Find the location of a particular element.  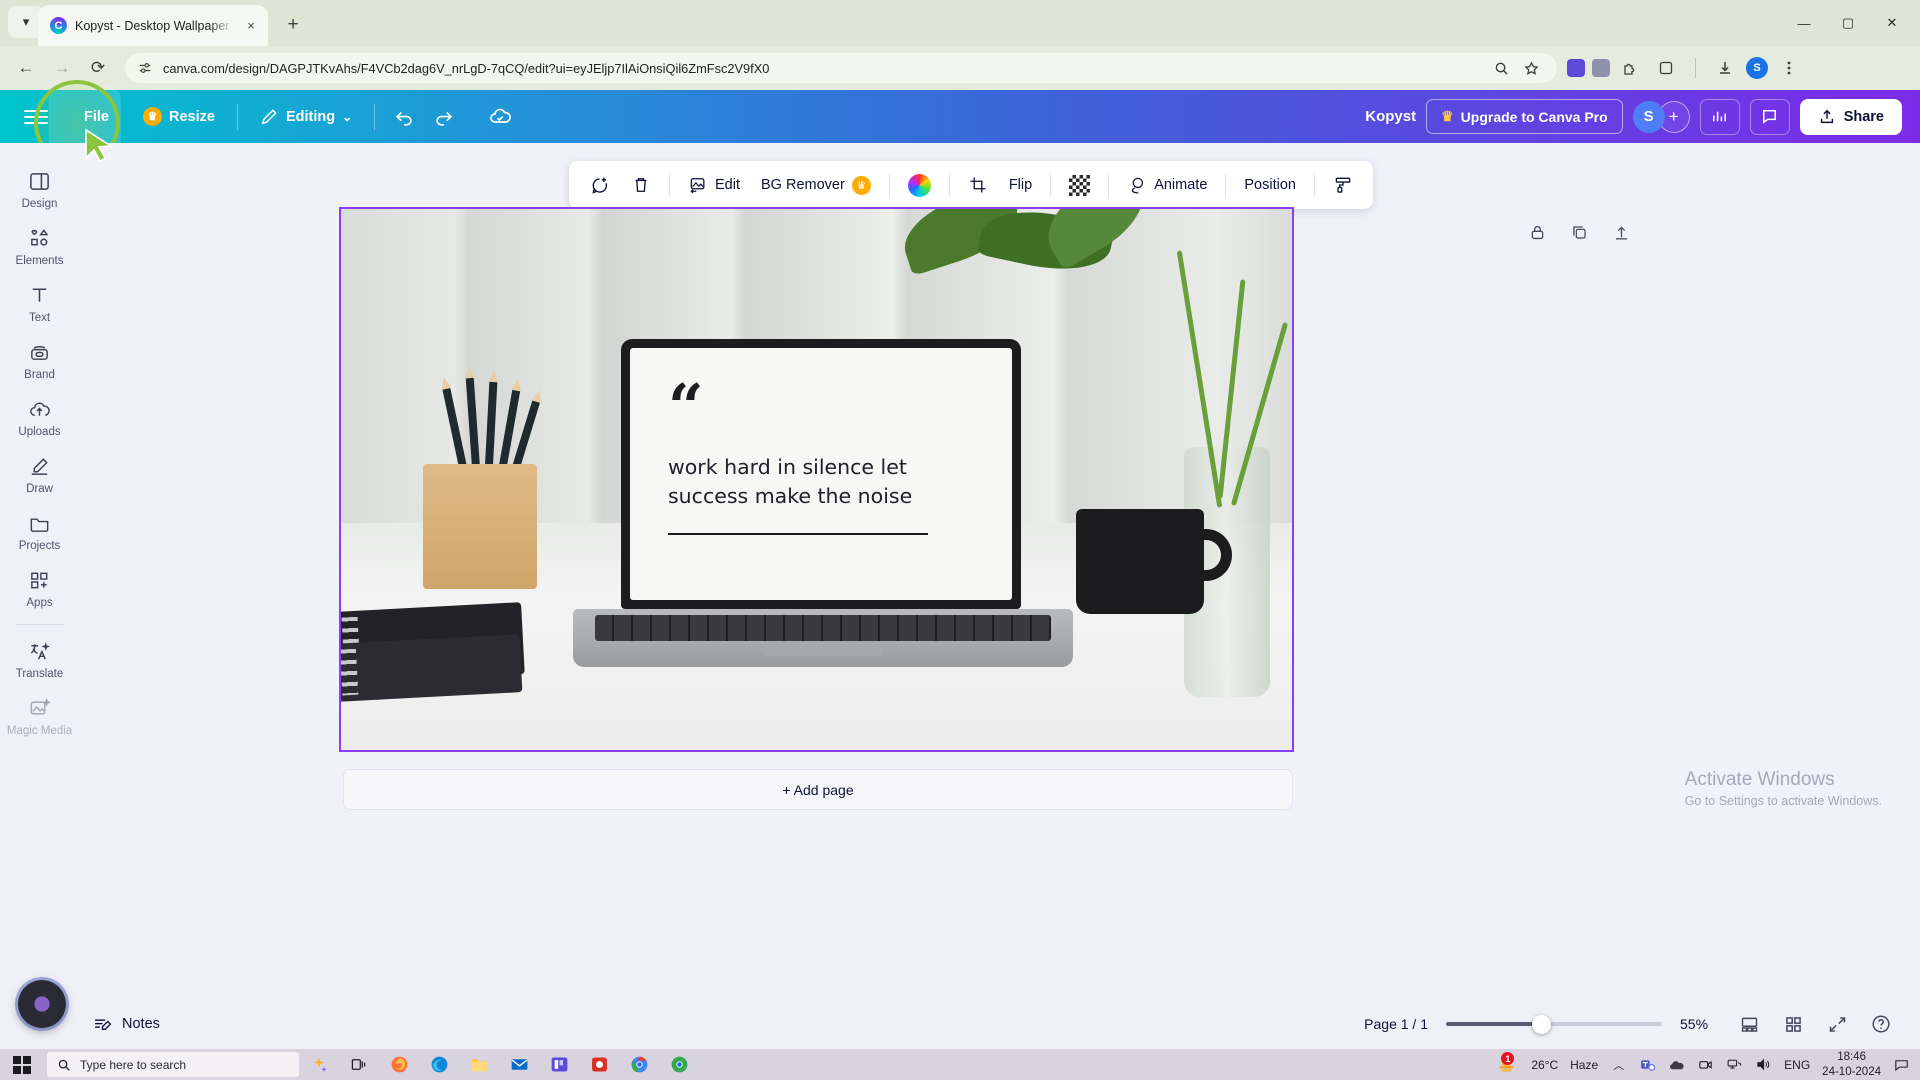

onedrive-icon is located at coordinates (1676, 1064).